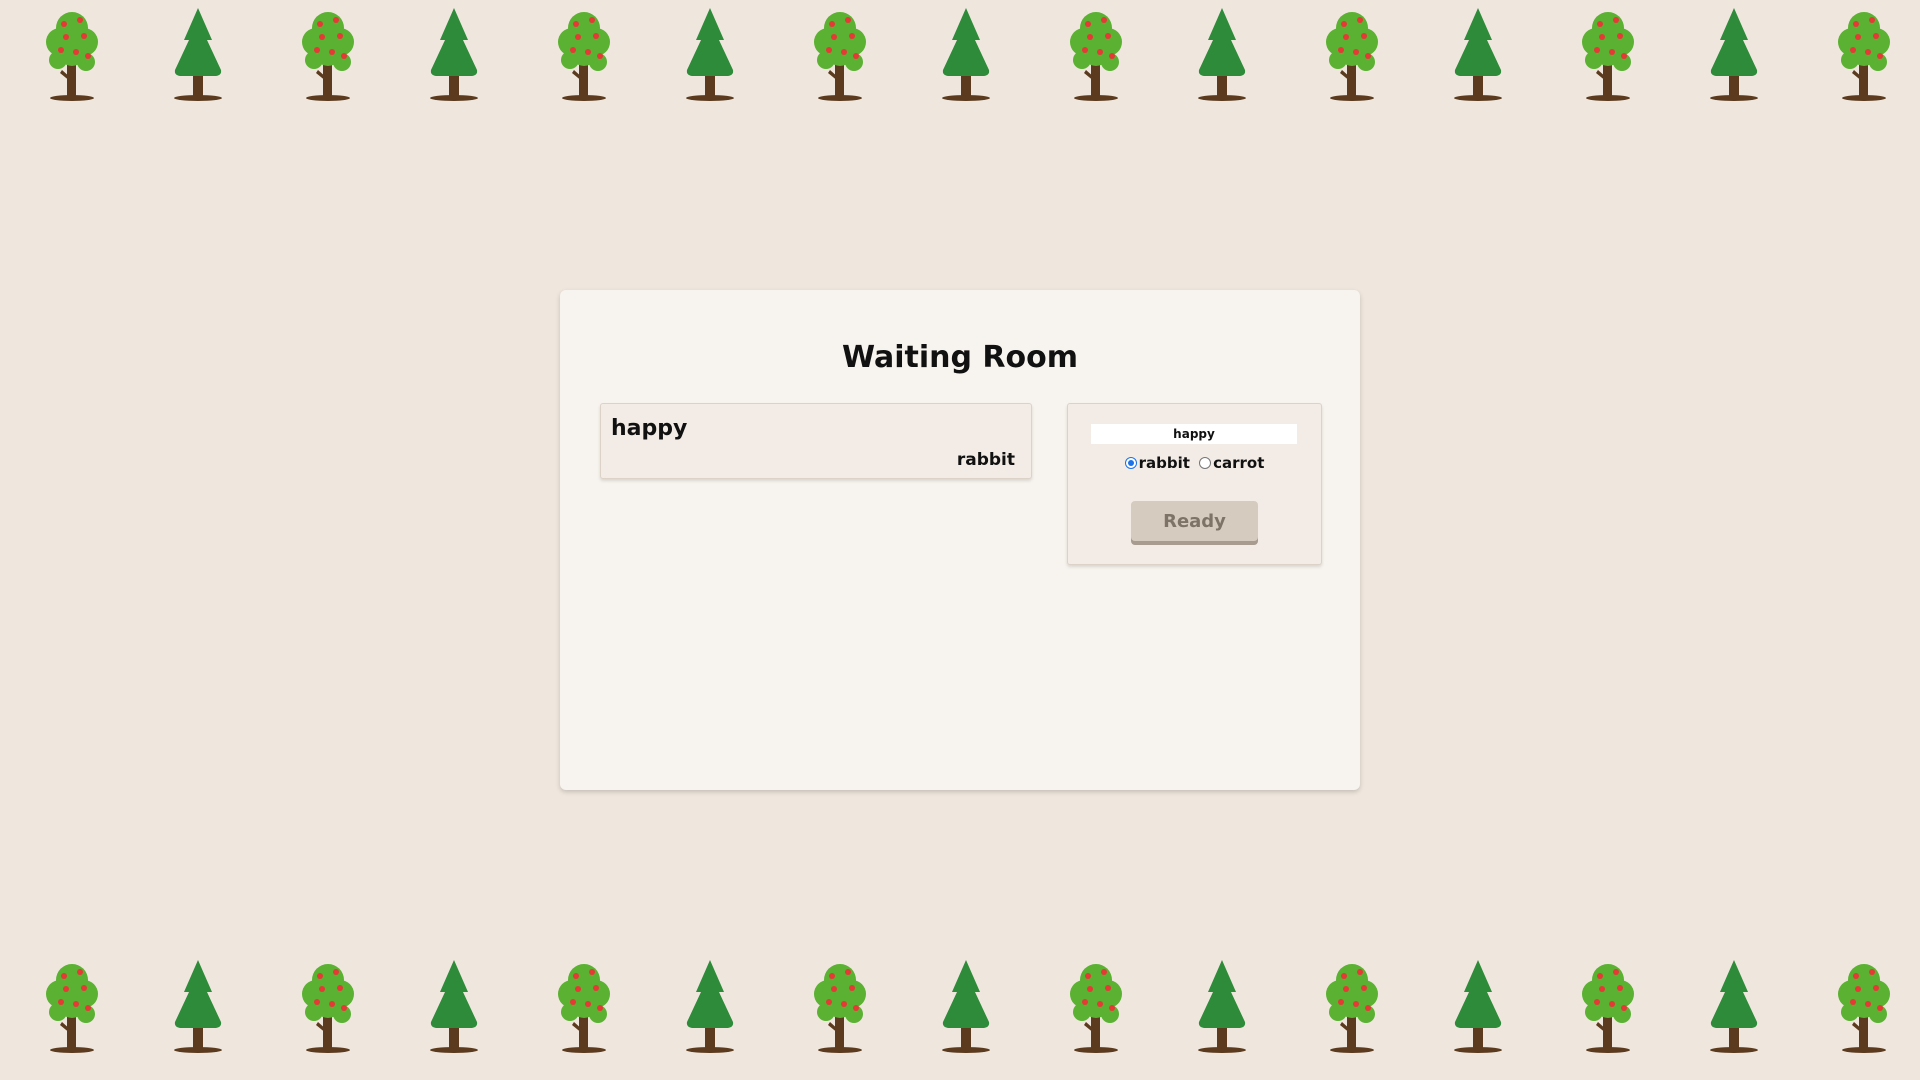 Image resolution: width=1920 pixels, height=1080 pixels. I want to click on player-card: happy rabbit, so click(816, 441).